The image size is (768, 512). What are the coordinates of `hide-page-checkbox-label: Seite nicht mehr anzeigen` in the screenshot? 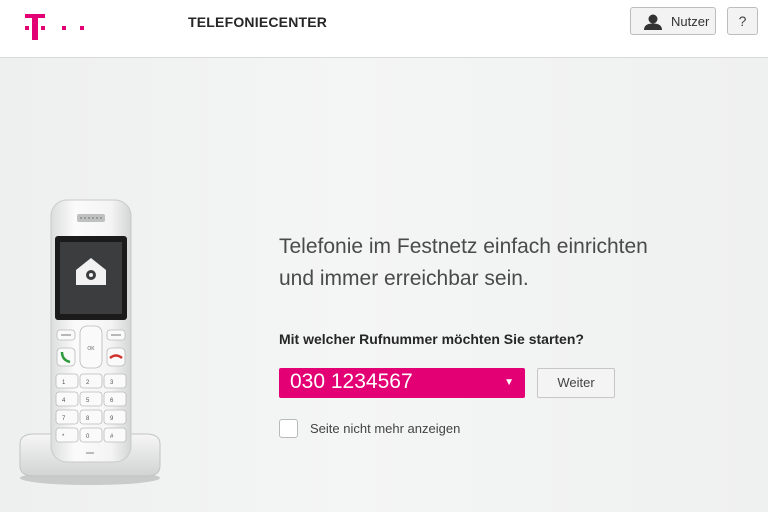 It's located at (385, 428).